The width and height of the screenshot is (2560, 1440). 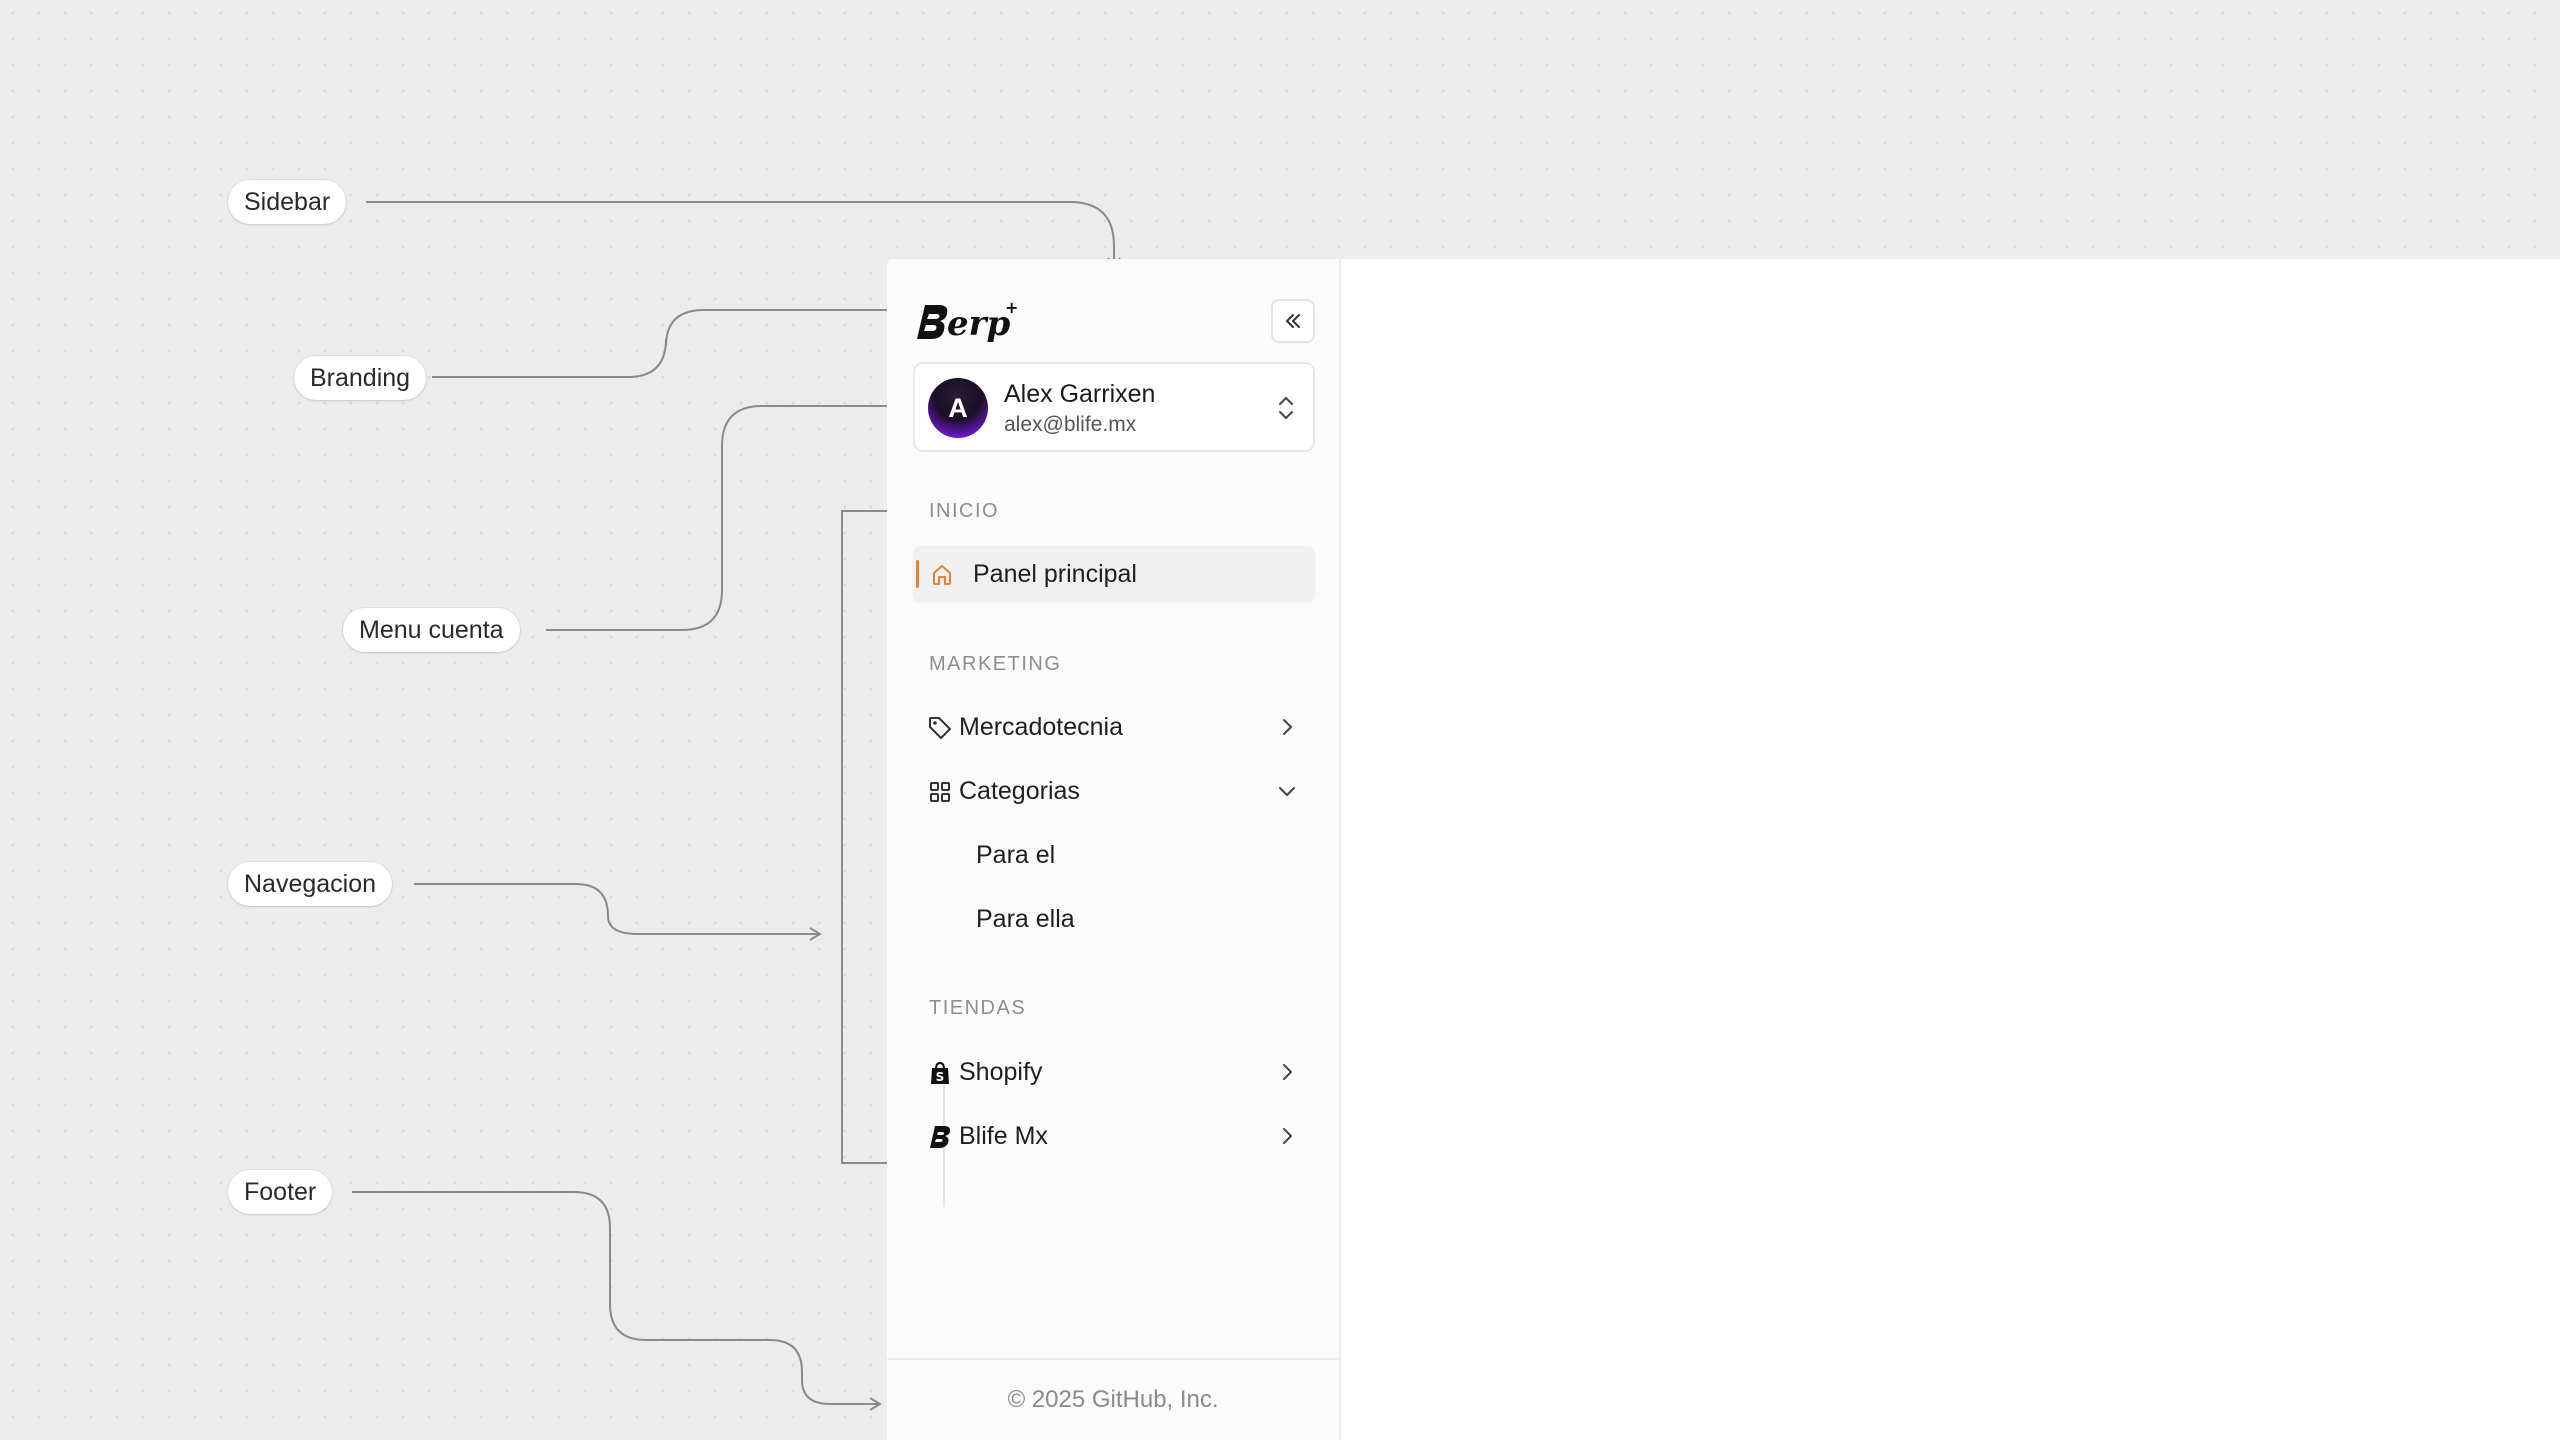 What do you see at coordinates (978, 1008) in the screenshot?
I see `section-label-tiendas: TIENDAS` at bounding box center [978, 1008].